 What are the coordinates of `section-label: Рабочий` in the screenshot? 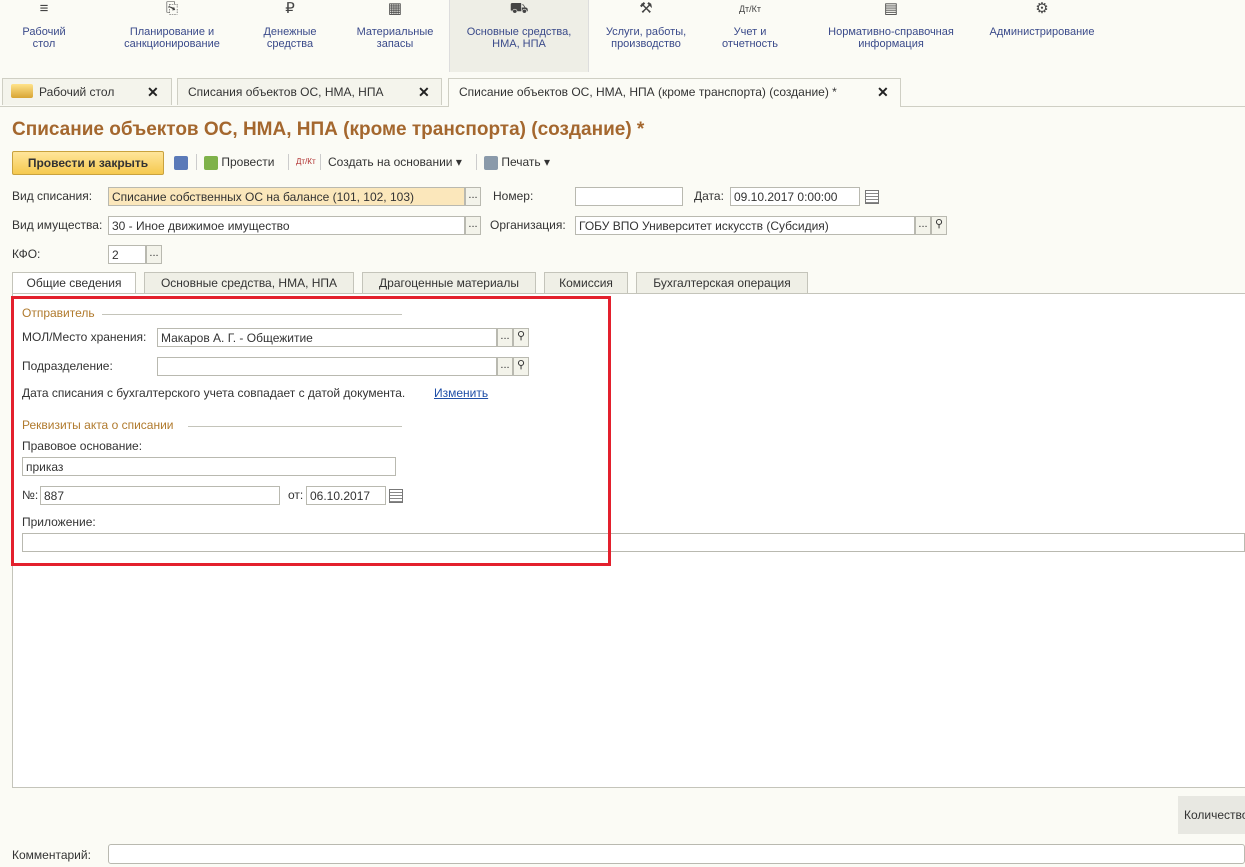 It's located at (44, 32).